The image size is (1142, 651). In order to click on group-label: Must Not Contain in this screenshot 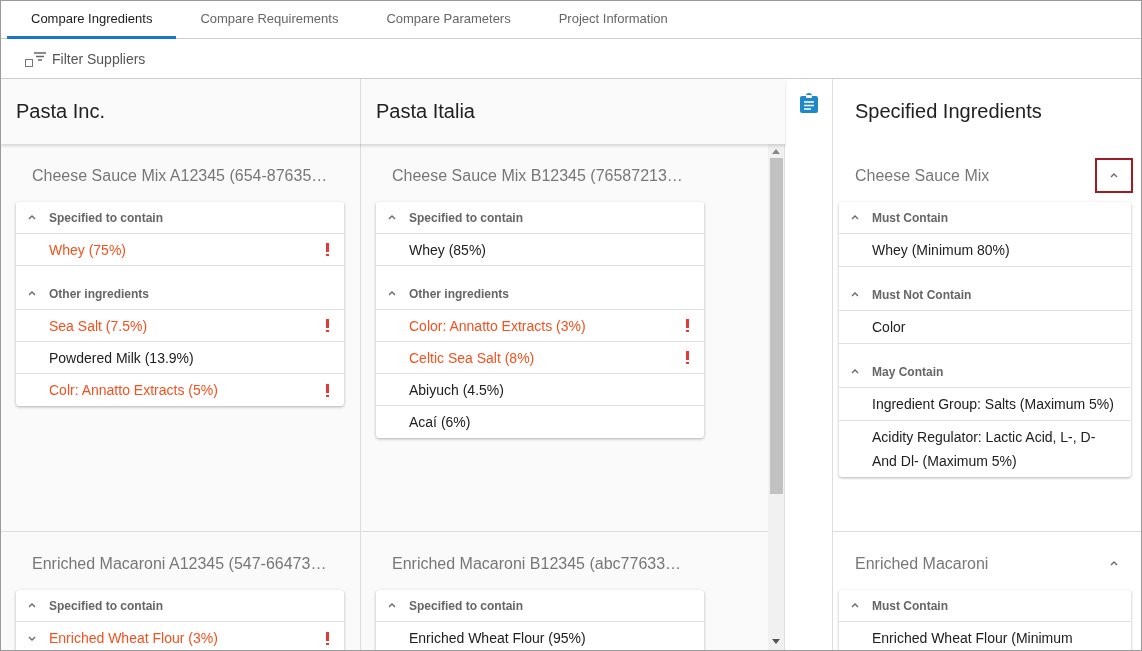, I will do `click(922, 294)`.